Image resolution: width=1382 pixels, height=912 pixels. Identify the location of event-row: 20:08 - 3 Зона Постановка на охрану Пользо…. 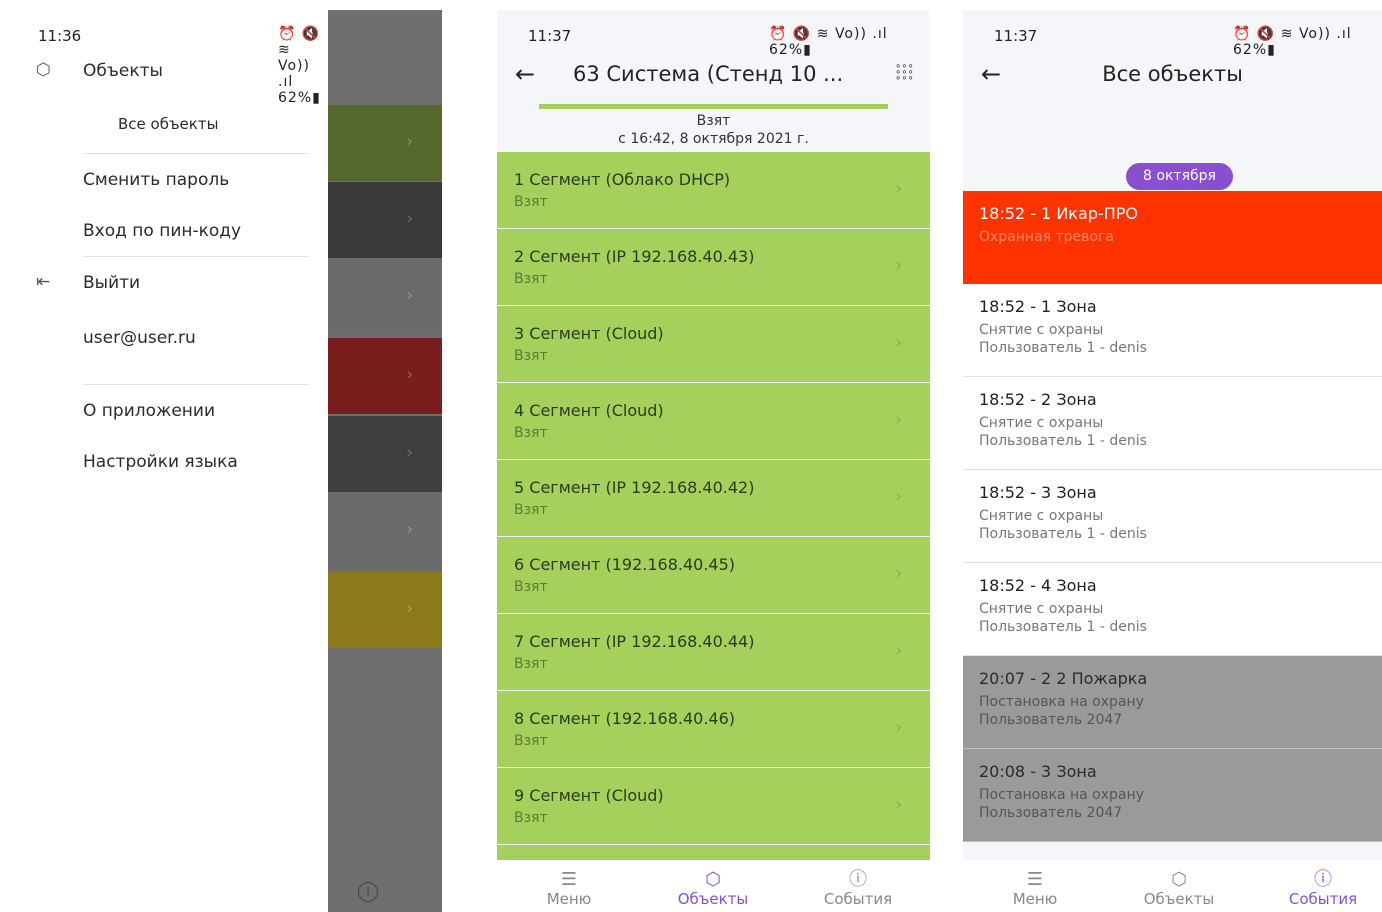
(1172, 795).